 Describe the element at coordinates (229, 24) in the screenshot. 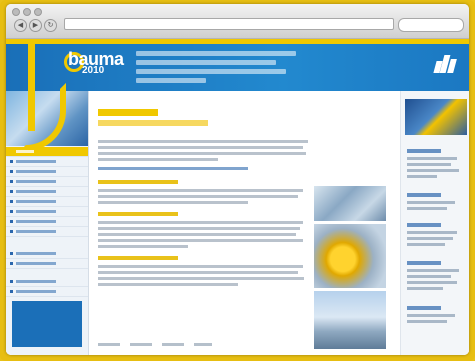

I see `address-bar` at that location.